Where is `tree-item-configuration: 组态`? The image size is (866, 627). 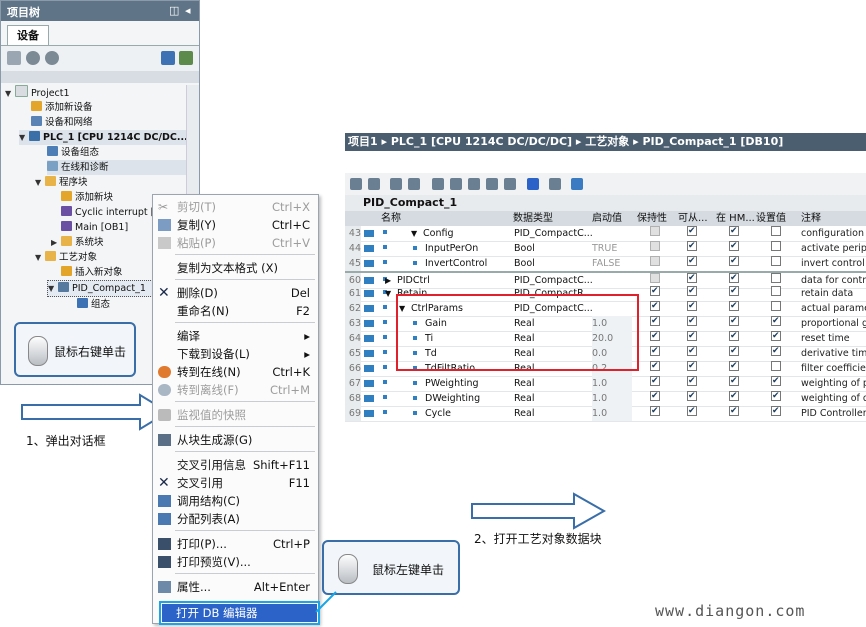
tree-item-configuration: 组态 is located at coordinates (93, 304).